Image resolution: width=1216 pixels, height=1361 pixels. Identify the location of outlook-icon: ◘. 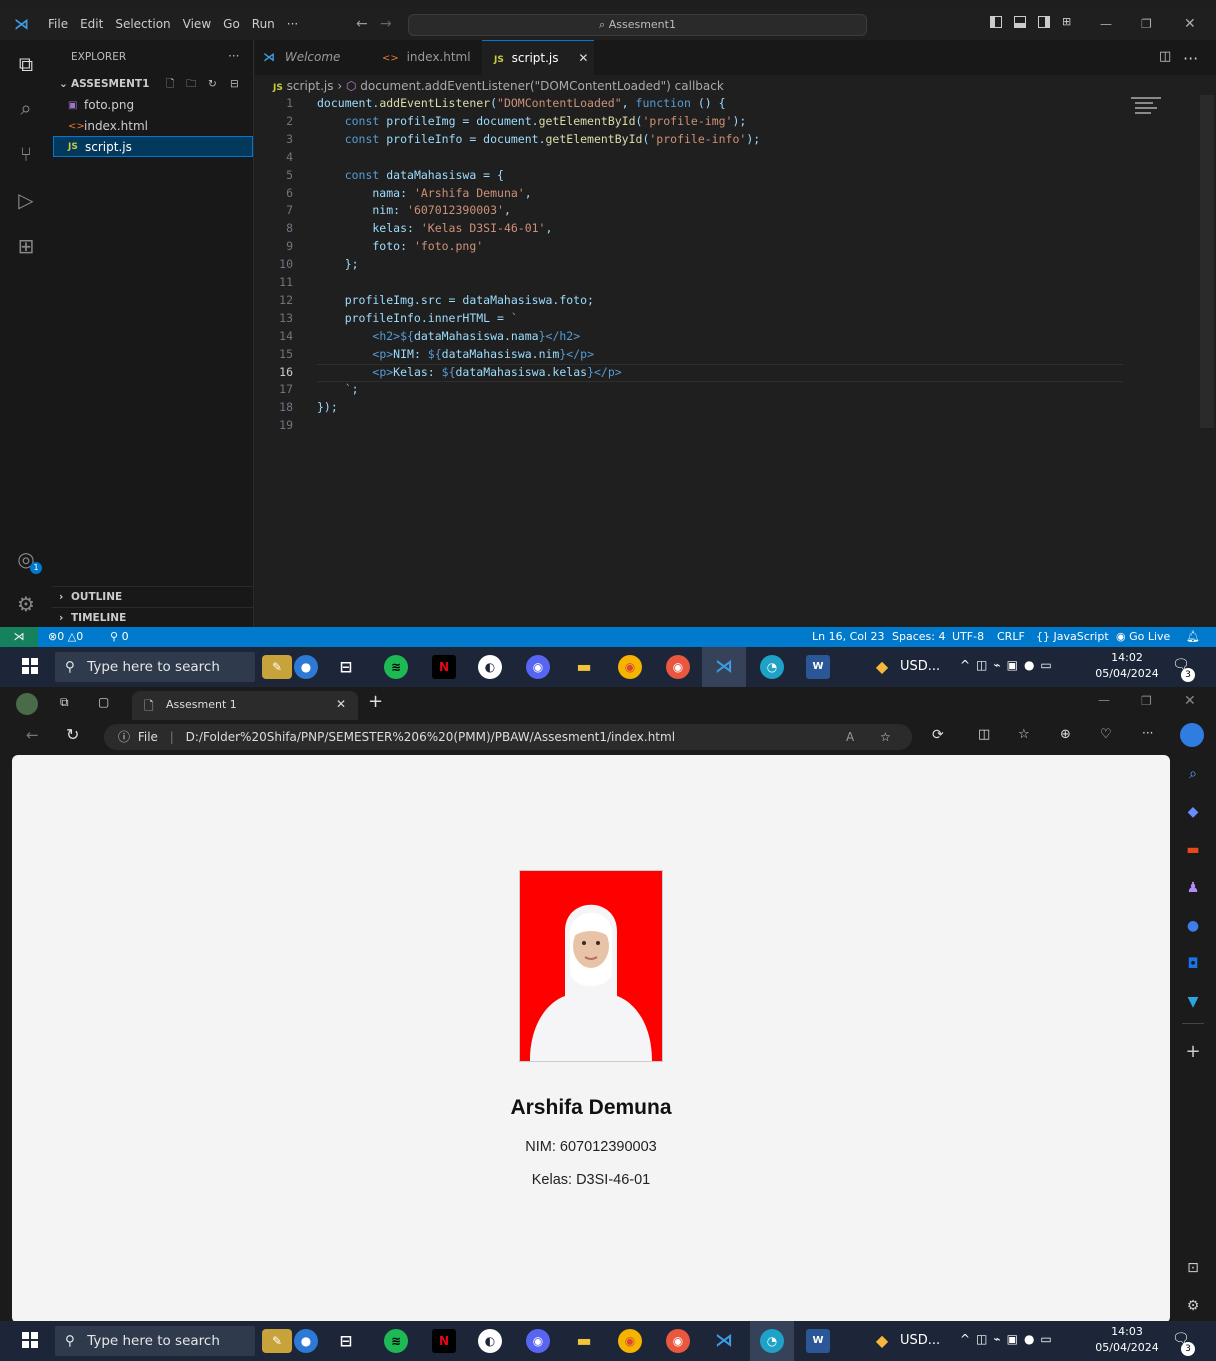
(1193, 964).